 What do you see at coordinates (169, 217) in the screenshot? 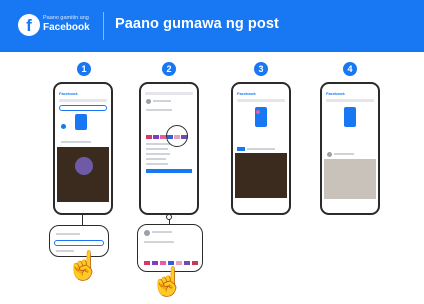
I see `callout-dot` at bounding box center [169, 217].